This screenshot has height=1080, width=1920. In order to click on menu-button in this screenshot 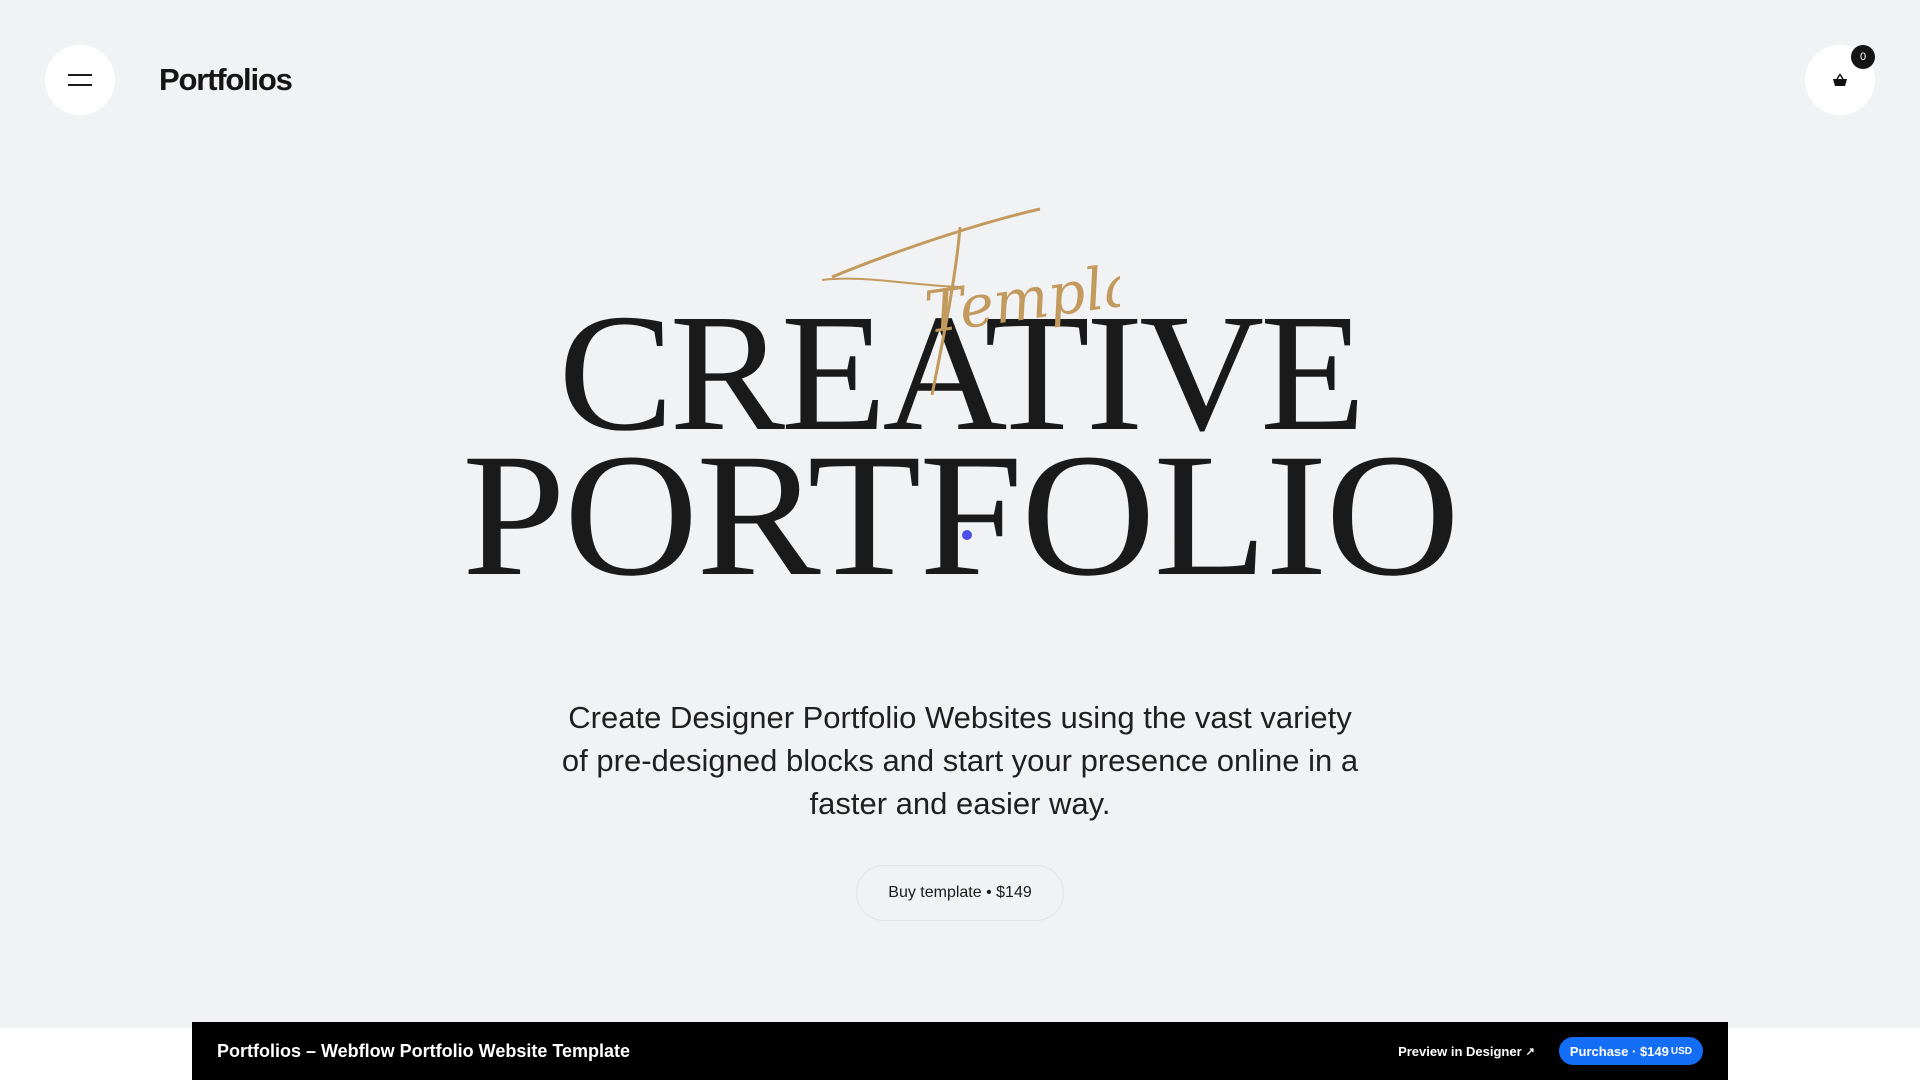, I will do `click(80, 80)`.